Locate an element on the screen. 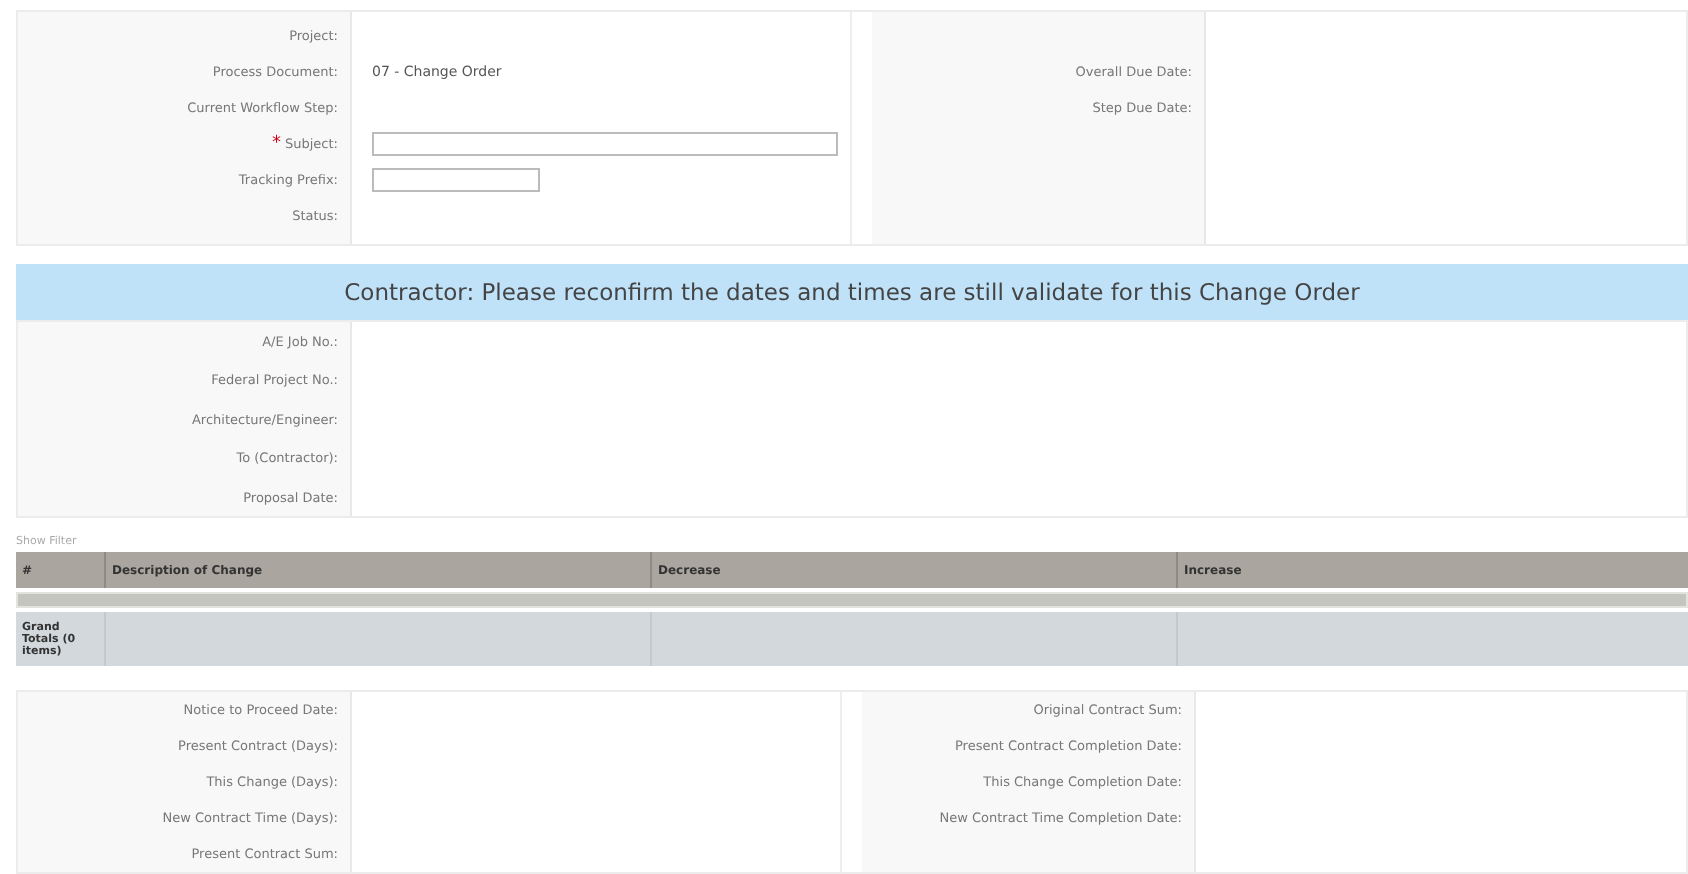  required-icon: * is located at coordinates (276, 144).